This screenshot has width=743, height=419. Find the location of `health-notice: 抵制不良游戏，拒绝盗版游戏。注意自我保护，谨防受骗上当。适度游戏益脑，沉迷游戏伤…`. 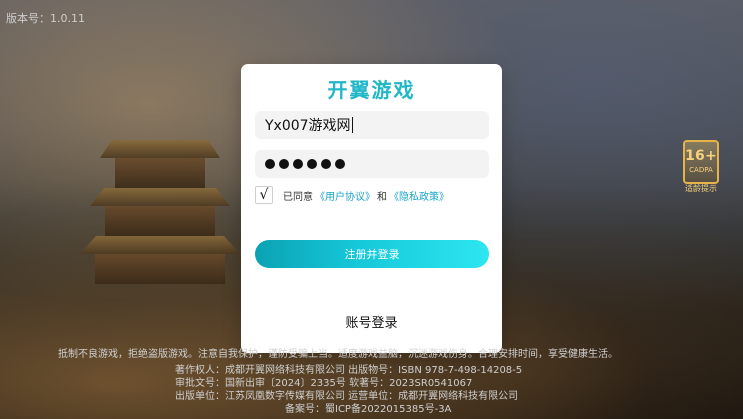

health-notice: 抵制不良游戏，拒绝盗版游戏。注意自我保护，谨防受骗上当。适度游戏益脑，沉迷游戏伤… is located at coordinates (338, 354).